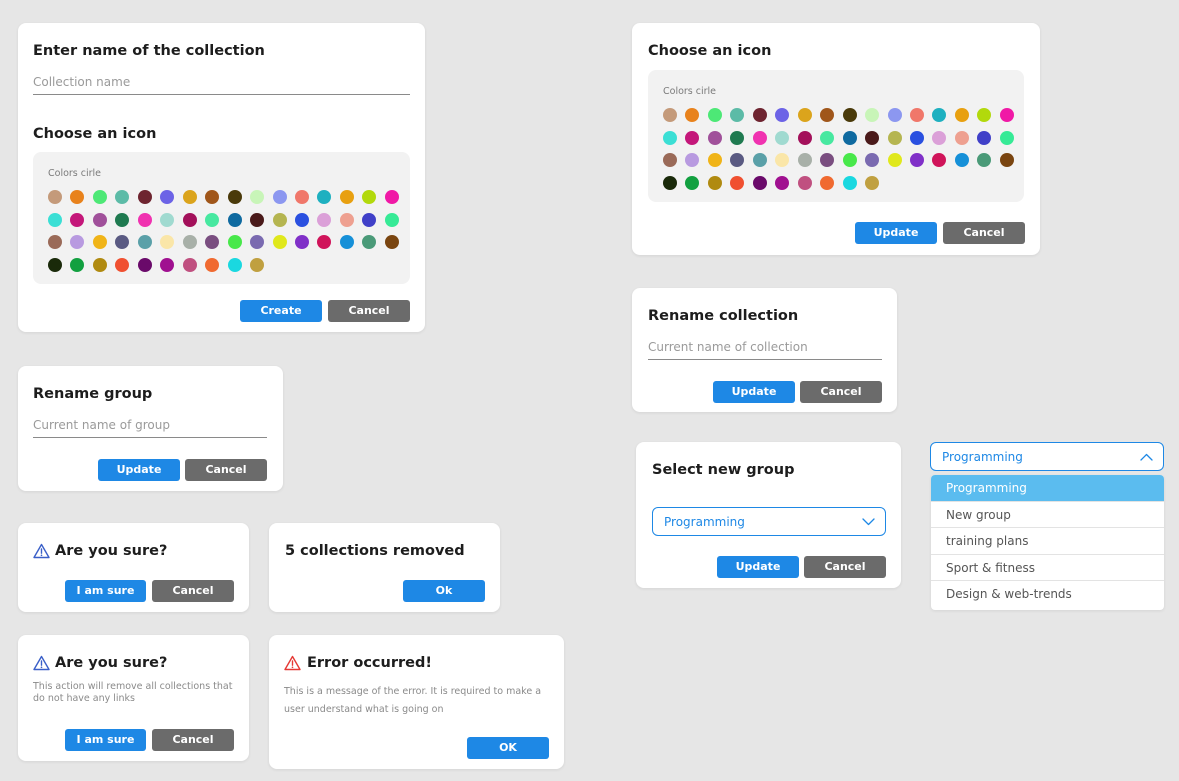  I want to click on group-dropdown-select: Programming, so click(1047, 456).